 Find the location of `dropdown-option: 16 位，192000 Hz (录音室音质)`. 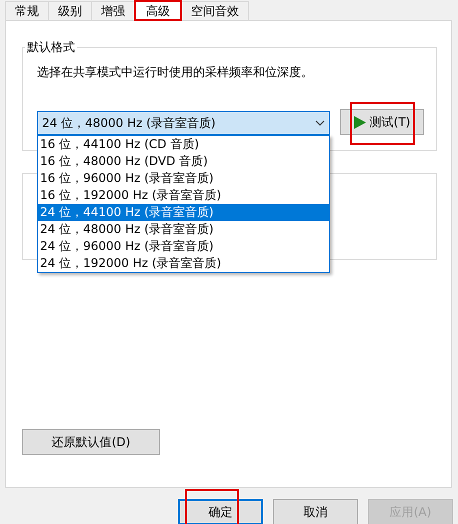

dropdown-option: 16 位，192000 Hz (录音室音质) is located at coordinates (183, 195).